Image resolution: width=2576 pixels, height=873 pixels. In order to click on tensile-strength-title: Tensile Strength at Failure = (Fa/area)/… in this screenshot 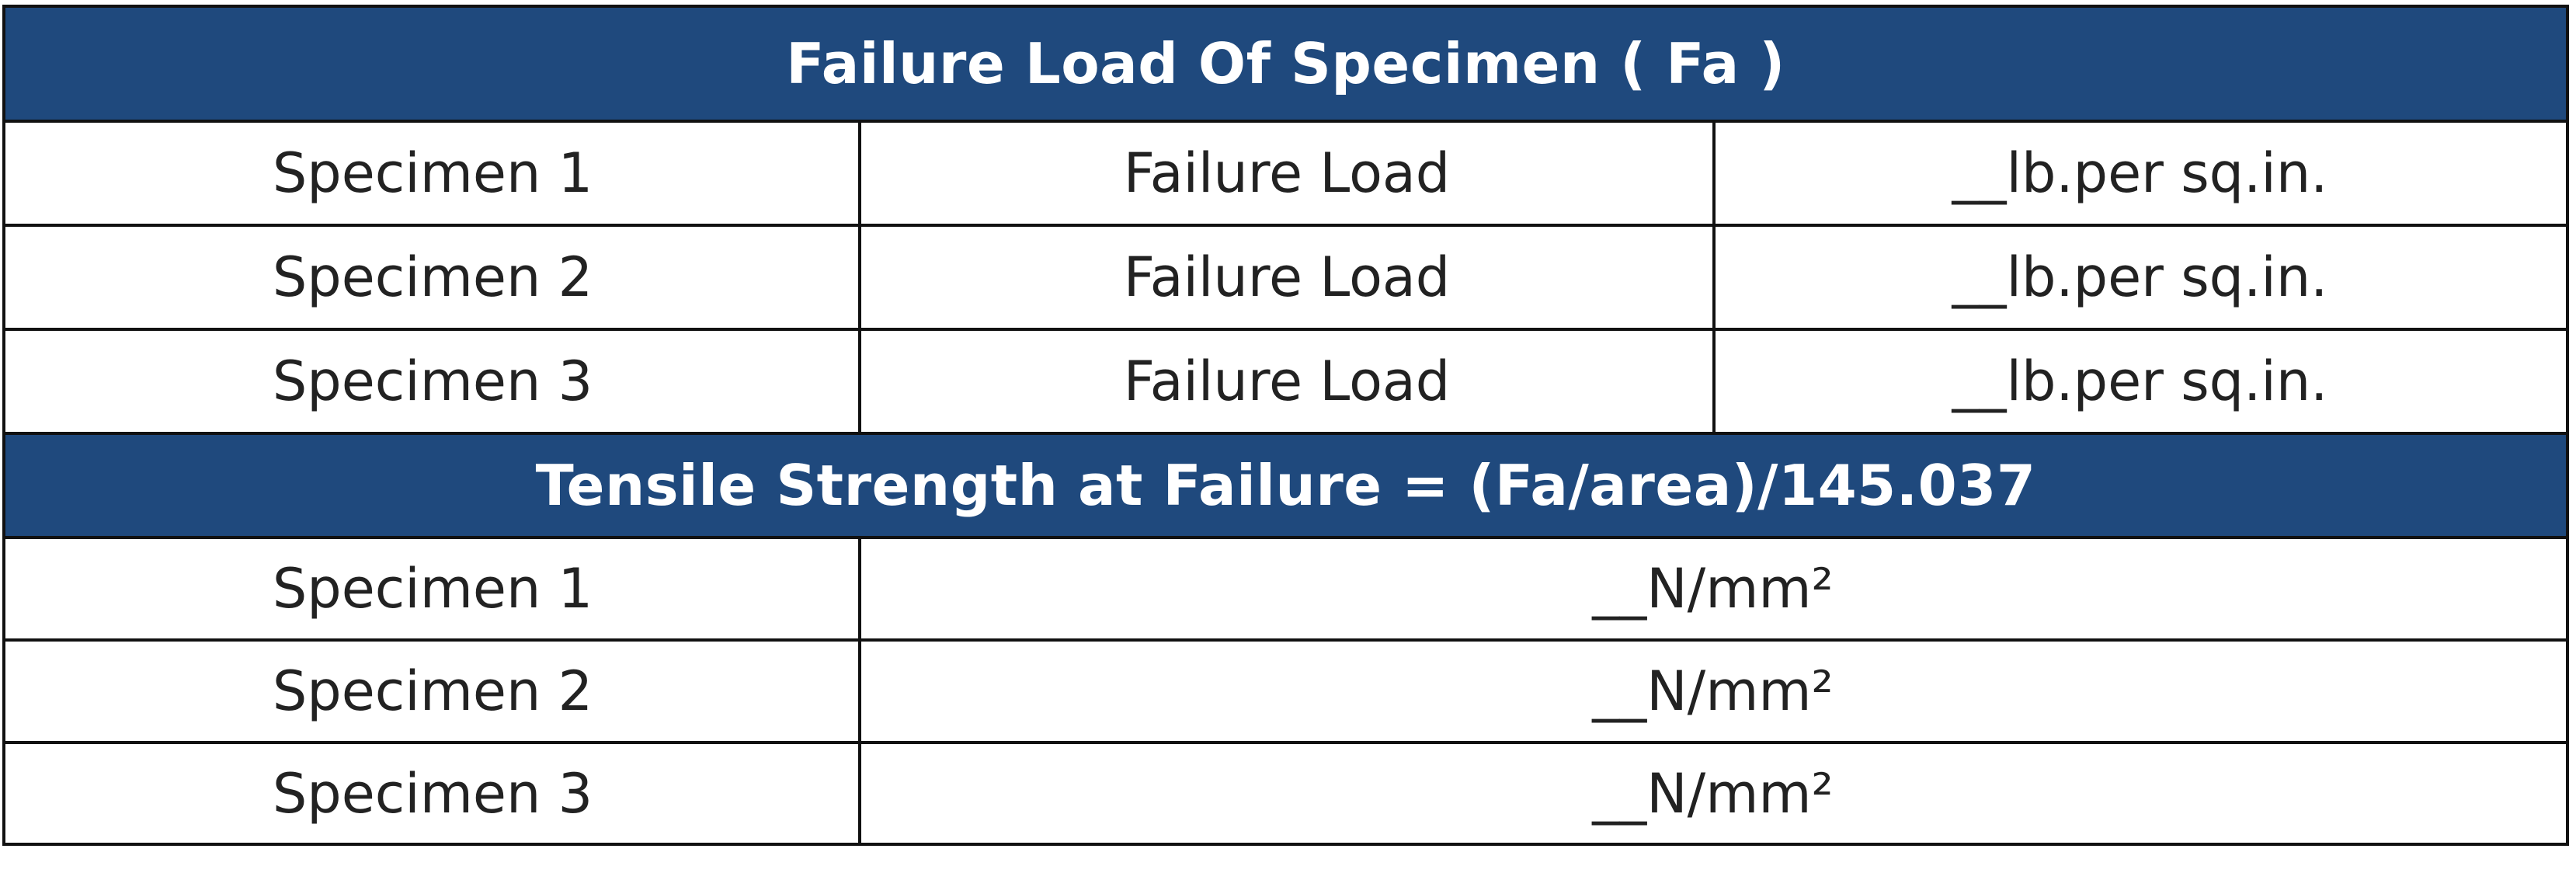, I will do `click(1285, 485)`.